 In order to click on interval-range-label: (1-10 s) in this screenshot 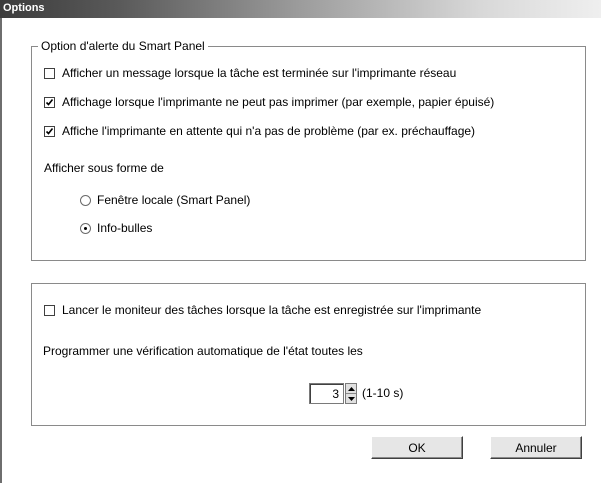, I will do `click(383, 393)`.